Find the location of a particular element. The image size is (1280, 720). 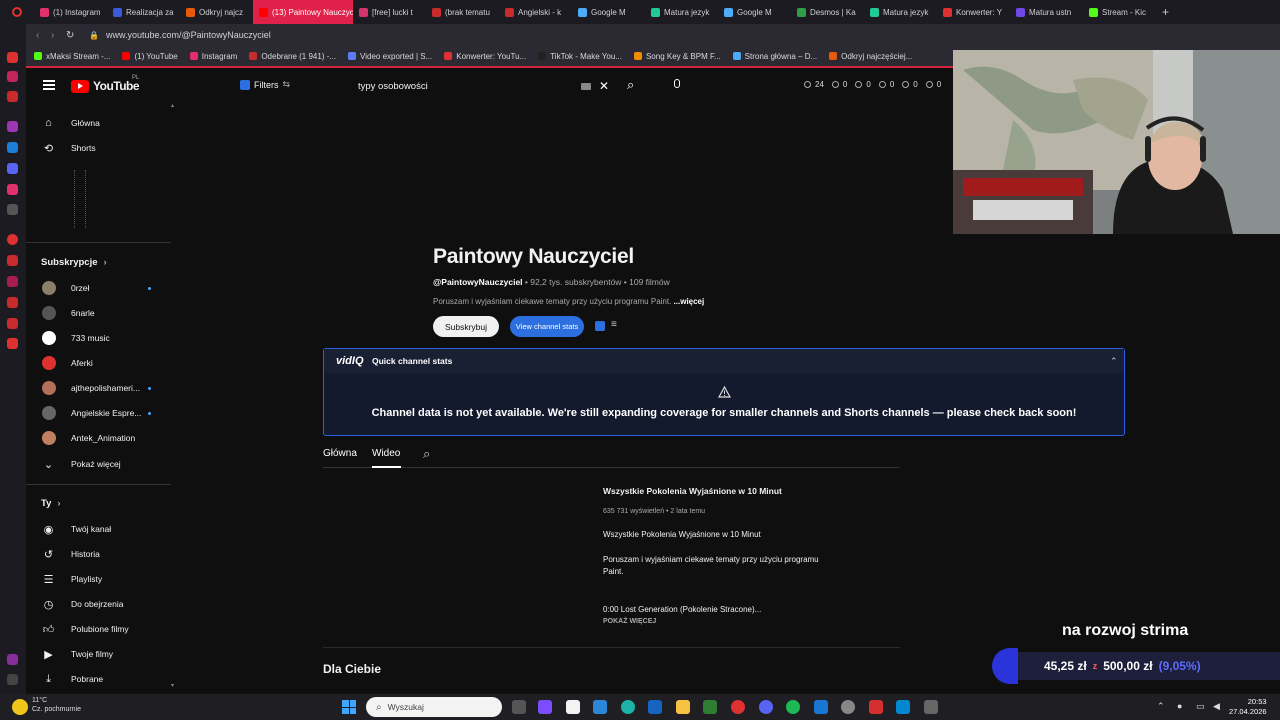

nav-item-shorts: ⟲ Shorts is located at coordinates (101, 148).